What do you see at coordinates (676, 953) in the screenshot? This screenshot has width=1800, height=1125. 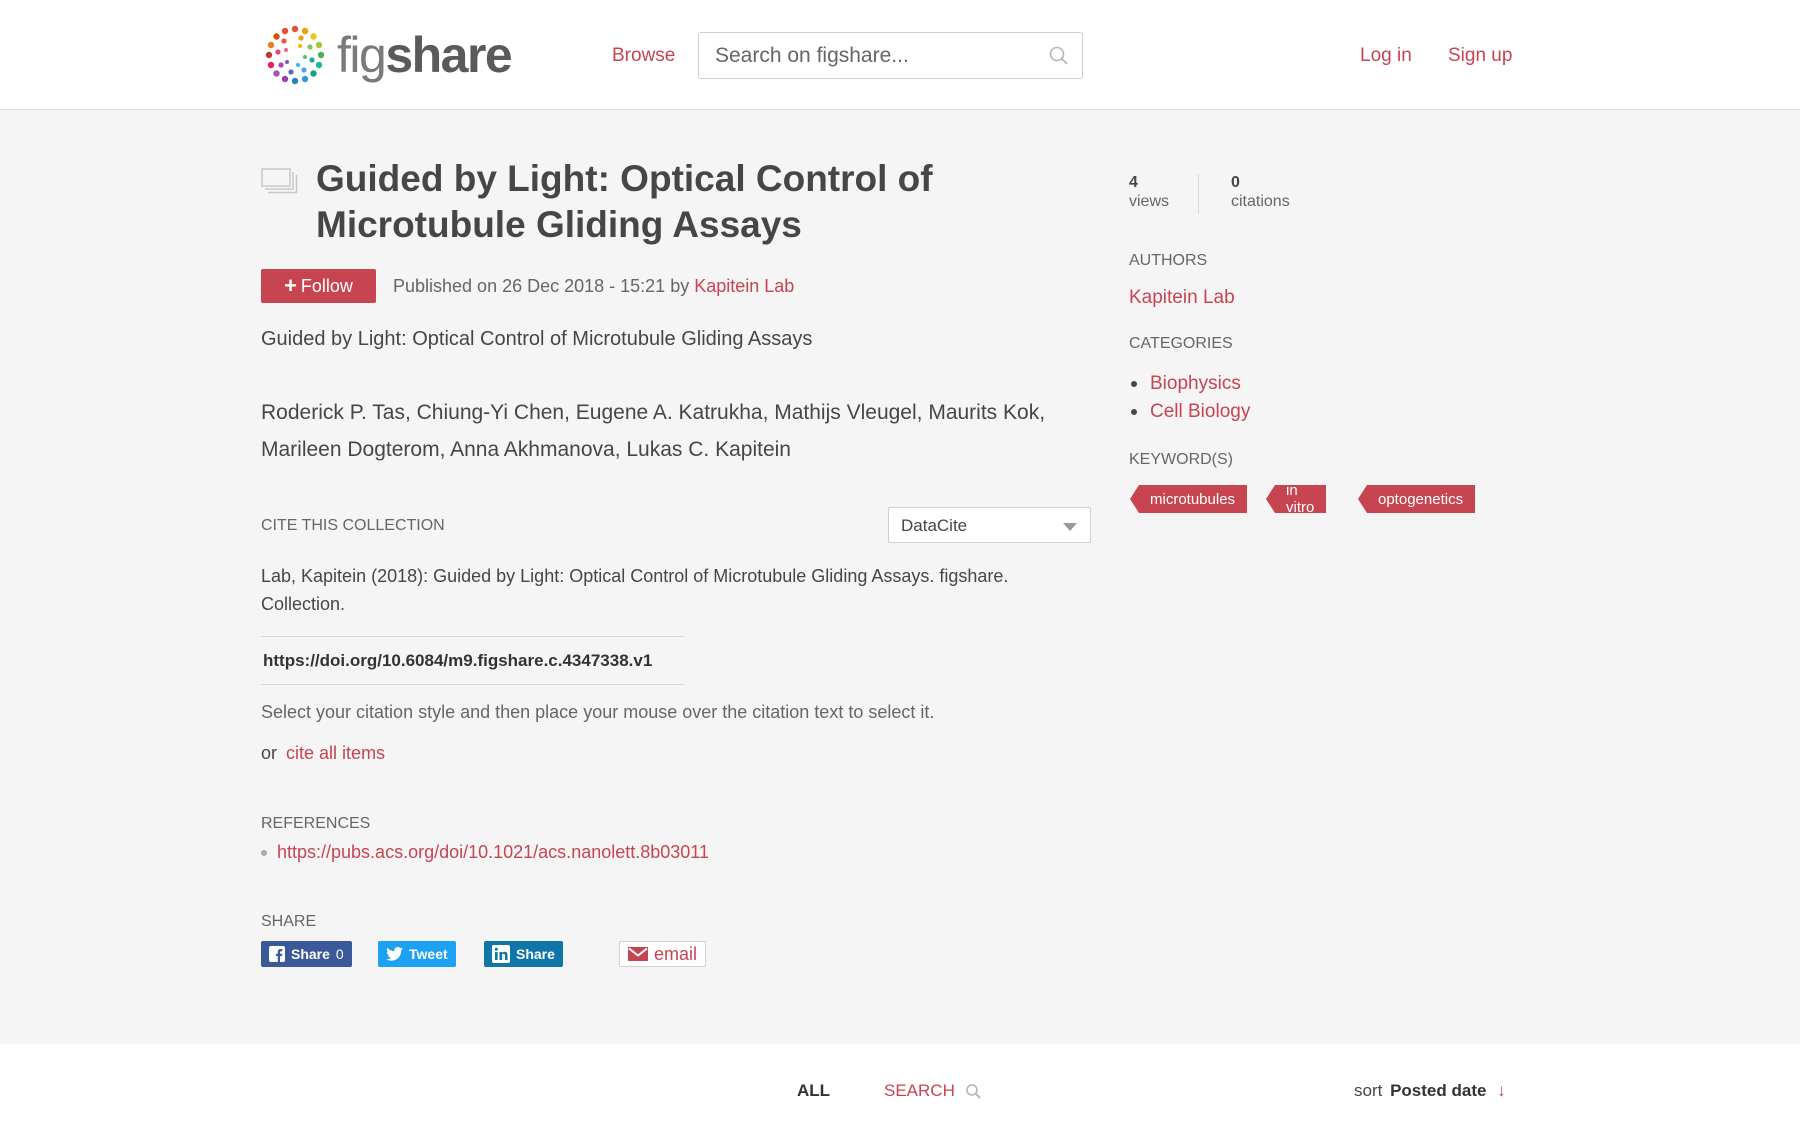 I see `email-share-label: email` at bounding box center [676, 953].